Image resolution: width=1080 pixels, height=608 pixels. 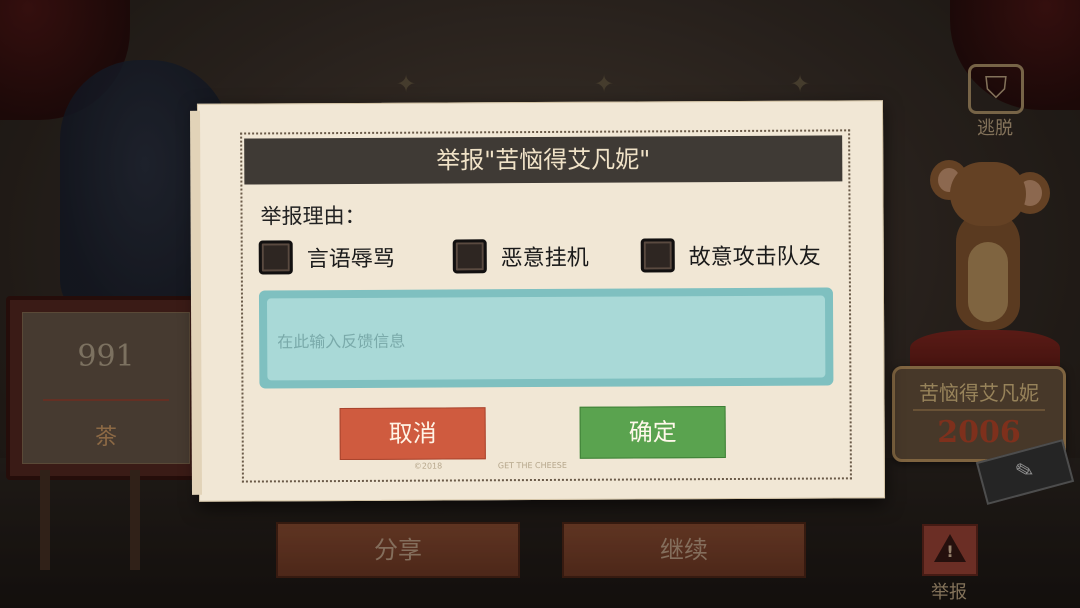 I want to click on feedback-input, so click(x=546, y=338).